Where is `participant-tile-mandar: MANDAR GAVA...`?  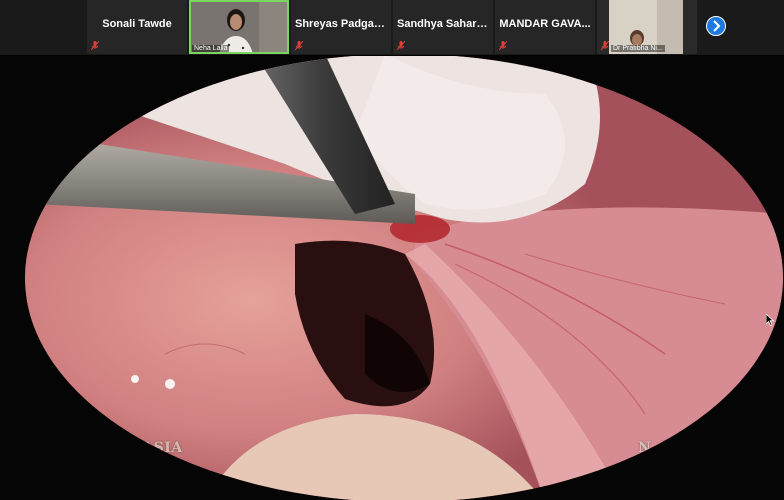
participant-tile-mandar: MANDAR GAVA... is located at coordinates (545, 27).